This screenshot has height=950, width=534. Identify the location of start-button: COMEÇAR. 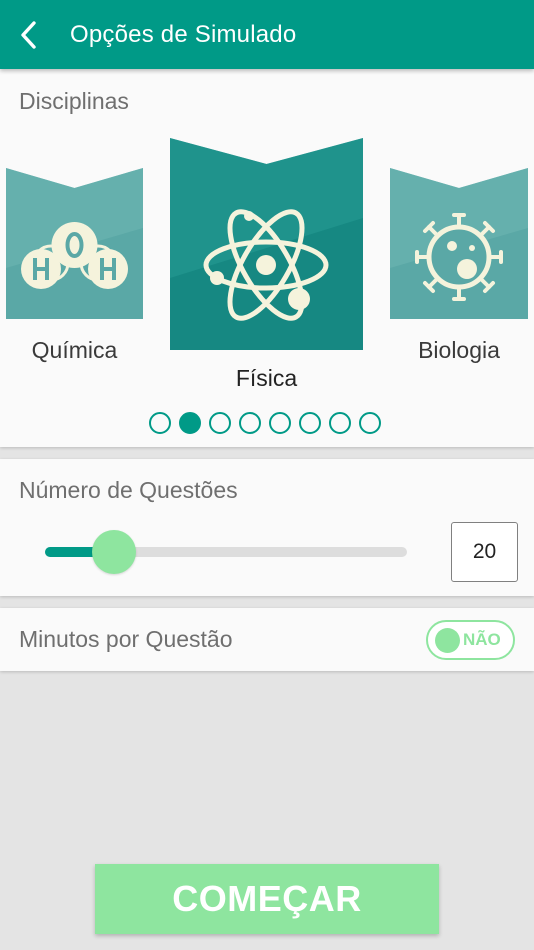
(267, 899).